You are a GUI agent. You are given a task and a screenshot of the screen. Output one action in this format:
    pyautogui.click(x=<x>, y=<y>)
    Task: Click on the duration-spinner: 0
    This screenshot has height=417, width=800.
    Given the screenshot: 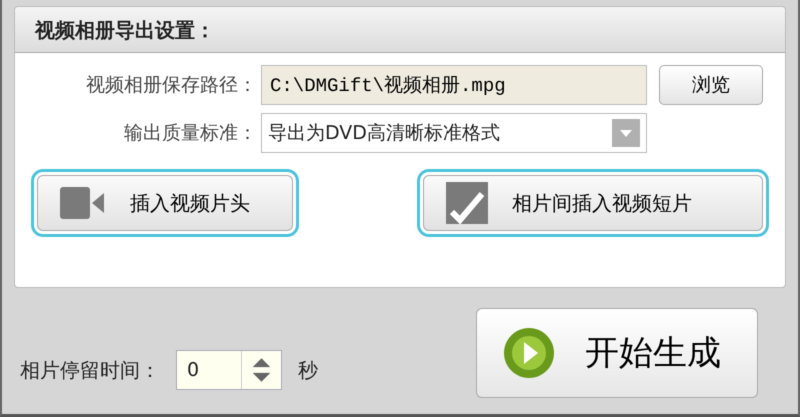 What is the action you would take?
    pyautogui.click(x=229, y=370)
    